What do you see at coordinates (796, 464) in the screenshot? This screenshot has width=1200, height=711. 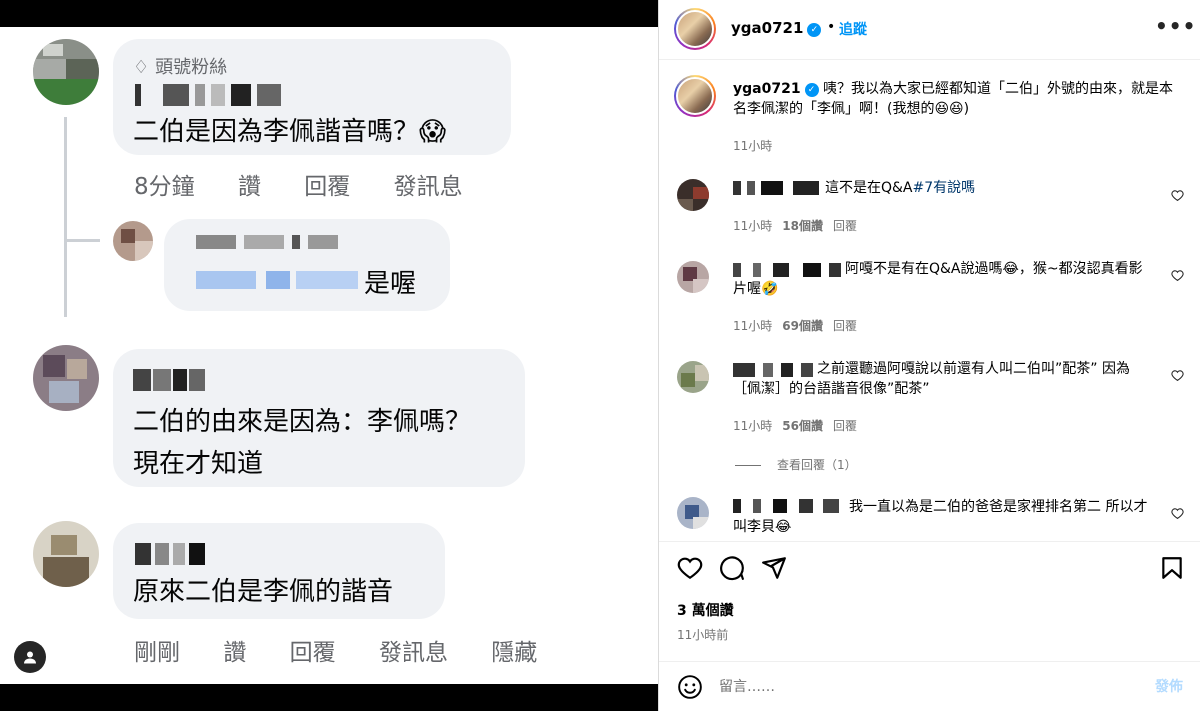 I see `view-replies-button: 查看回覆（1）` at bounding box center [796, 464].